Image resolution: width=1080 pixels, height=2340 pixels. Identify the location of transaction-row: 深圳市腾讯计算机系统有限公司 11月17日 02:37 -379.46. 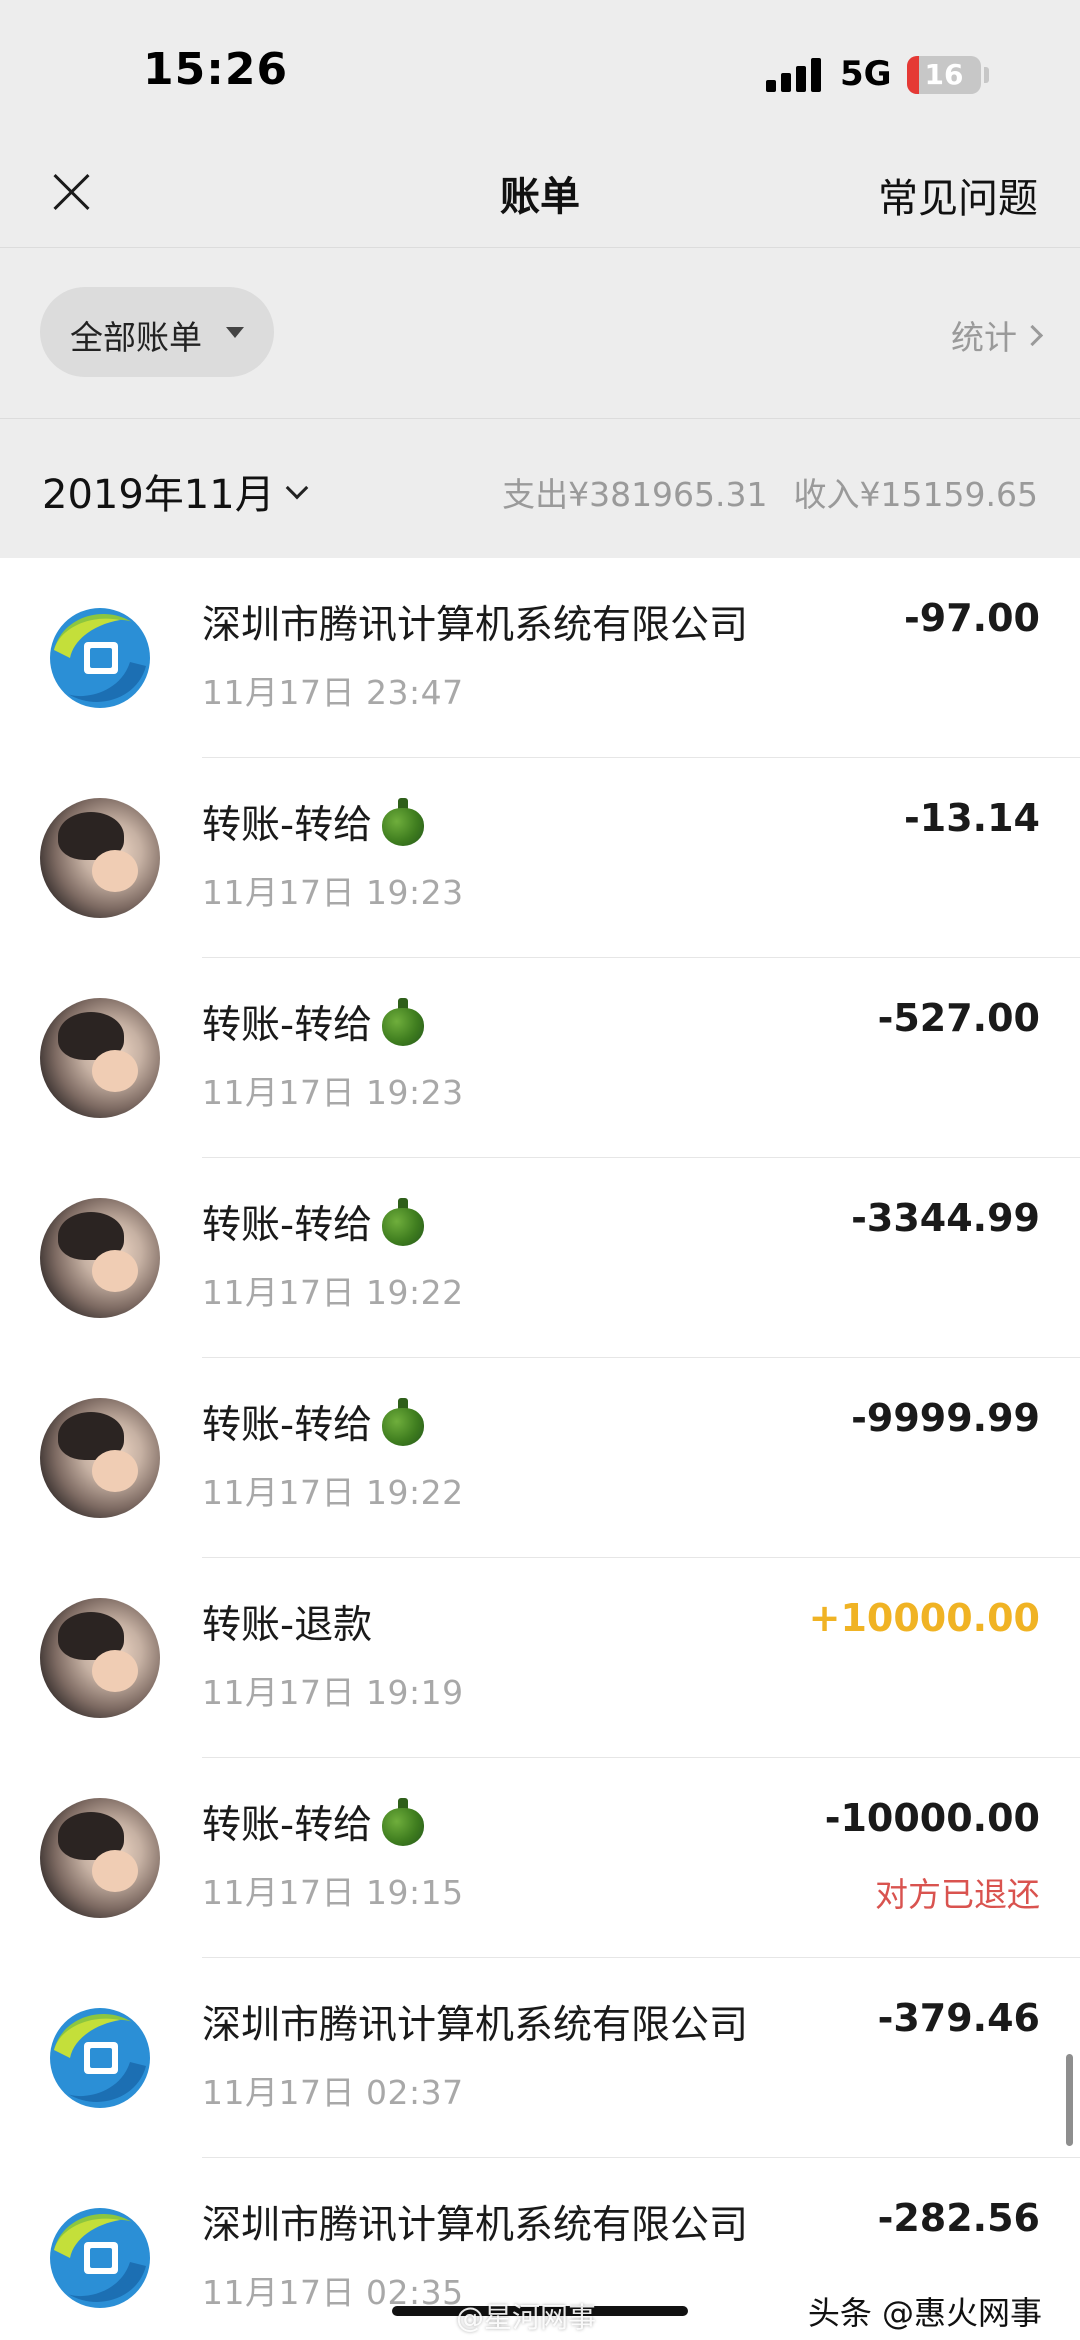
(540, 2058).